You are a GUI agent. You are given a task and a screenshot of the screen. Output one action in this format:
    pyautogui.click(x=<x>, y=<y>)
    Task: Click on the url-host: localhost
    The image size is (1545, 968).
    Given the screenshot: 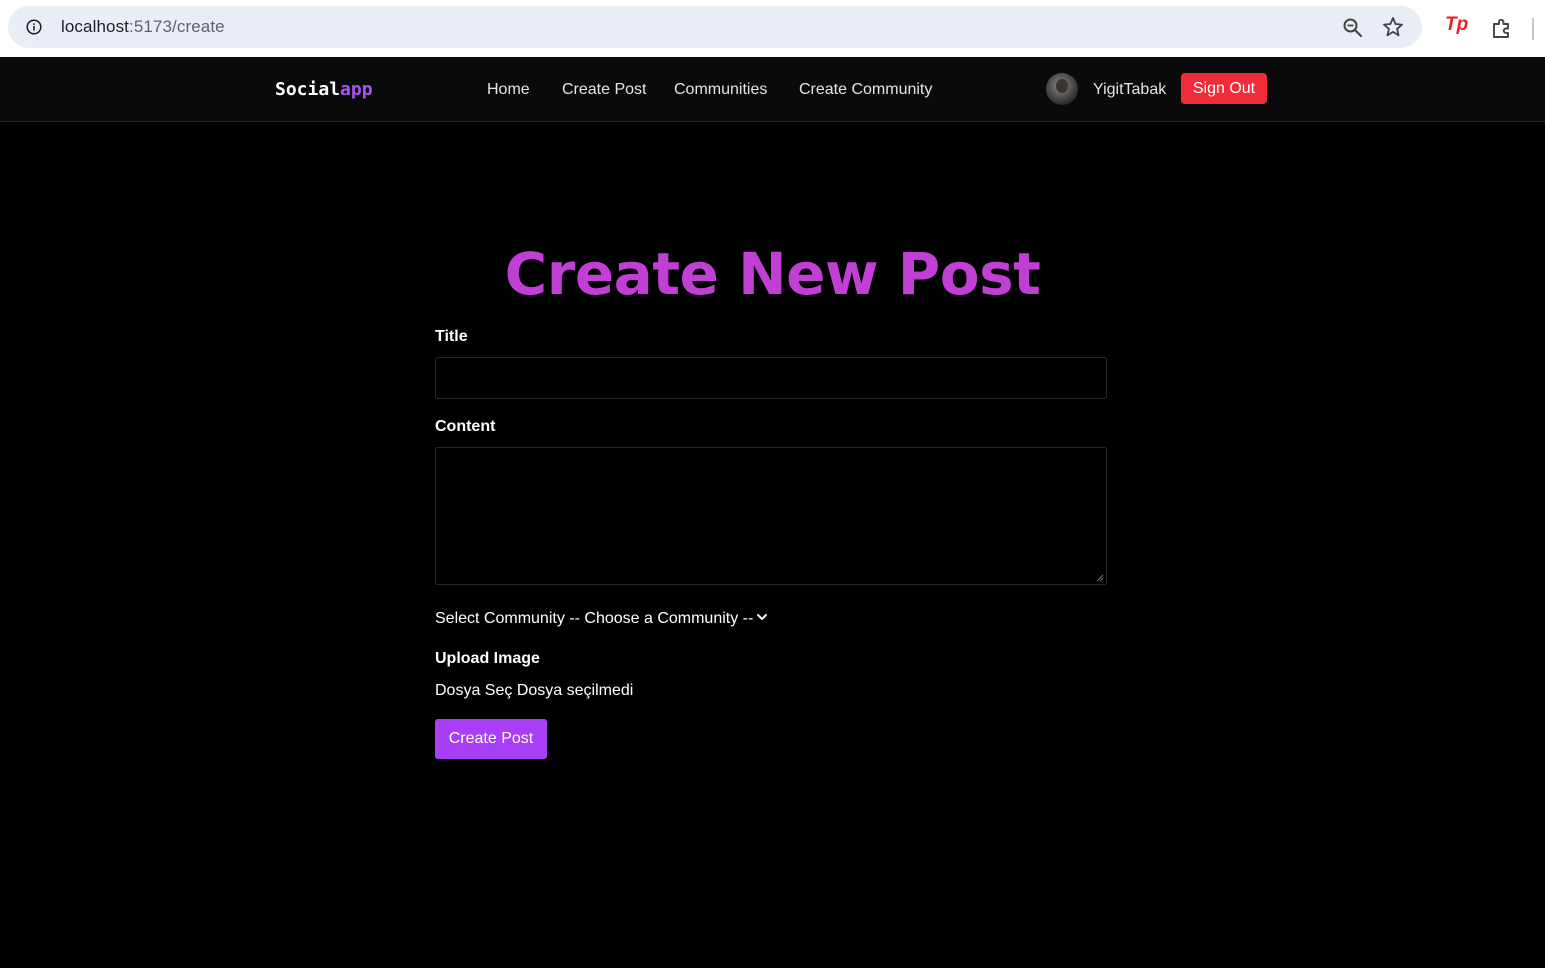 What is the action you would take?
    pyautogui.click(x=95, y=26)
    